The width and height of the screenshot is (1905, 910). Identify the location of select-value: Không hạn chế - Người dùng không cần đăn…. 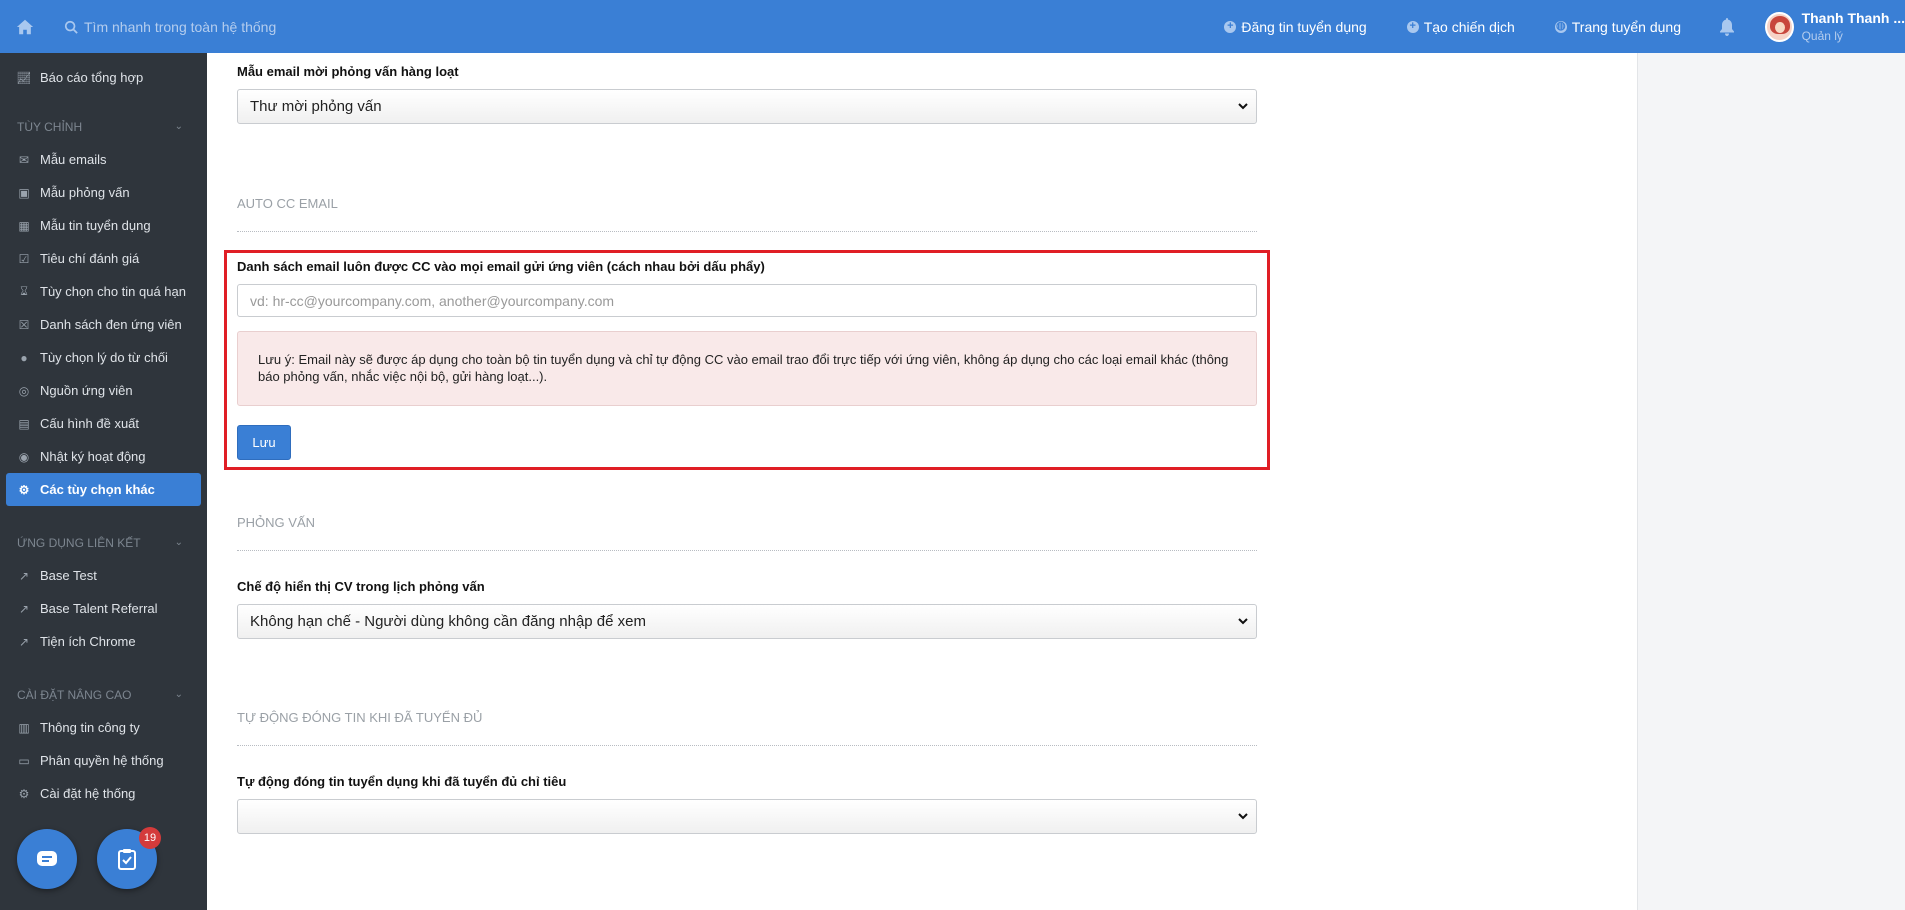
(448, 621).